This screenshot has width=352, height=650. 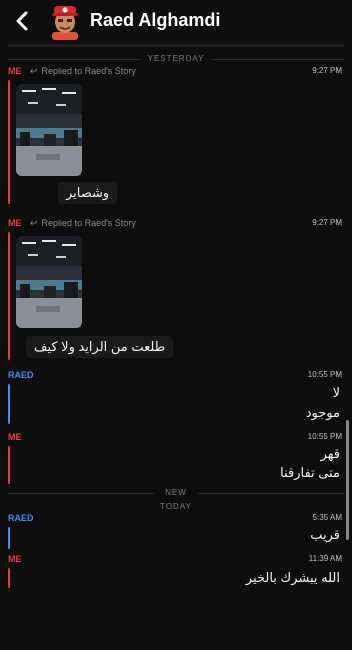 What do you see at coordinates (325, 558) in the screenshot?
I see `timestamp: 11:39 AM` at bounding box center [325, 558].